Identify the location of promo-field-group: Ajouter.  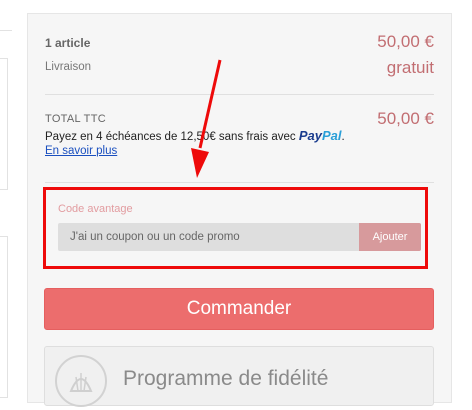
(239, 237).